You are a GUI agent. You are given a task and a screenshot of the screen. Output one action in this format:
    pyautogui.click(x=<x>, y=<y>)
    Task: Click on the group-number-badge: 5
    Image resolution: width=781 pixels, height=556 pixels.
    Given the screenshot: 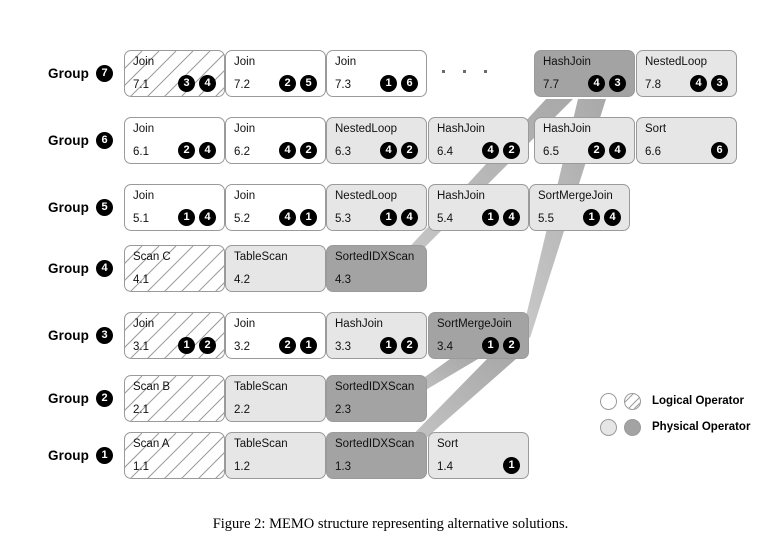 What is the action you would take?
    pyautogui.click(x=104, y=207)
    